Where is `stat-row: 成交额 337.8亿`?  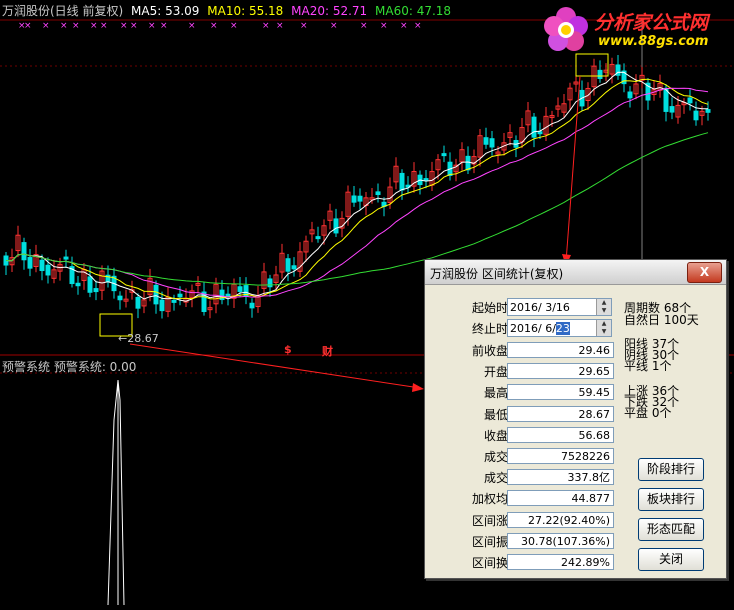 stat-row: 成交额 337.8亿 is located at coordinates (525, 478).